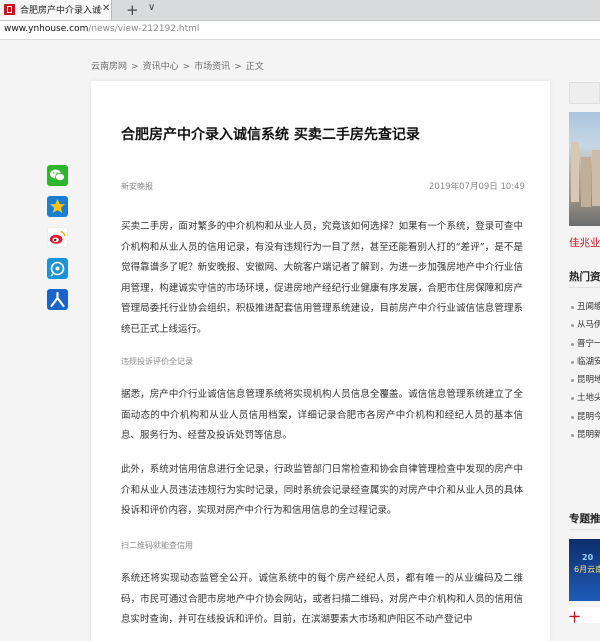 The height and width of the screenshot is (641, 600). I want to click on list-item: 从马伊, so click(584, 327).